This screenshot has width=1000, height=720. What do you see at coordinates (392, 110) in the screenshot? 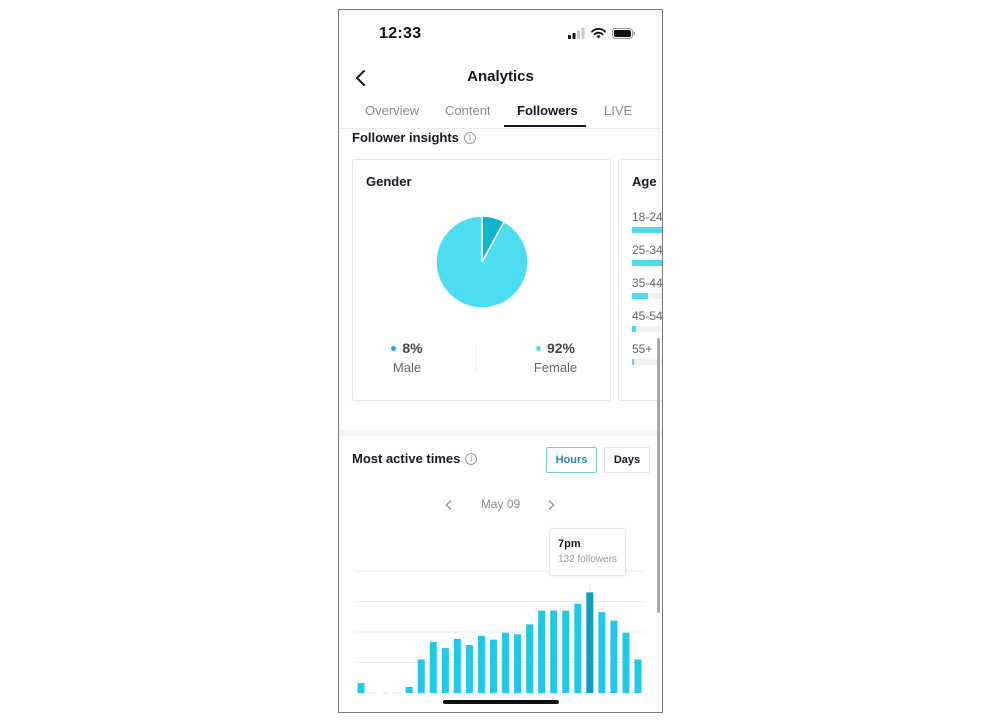
I see `tab-overview: Overview` at bounding box center [392, 110].